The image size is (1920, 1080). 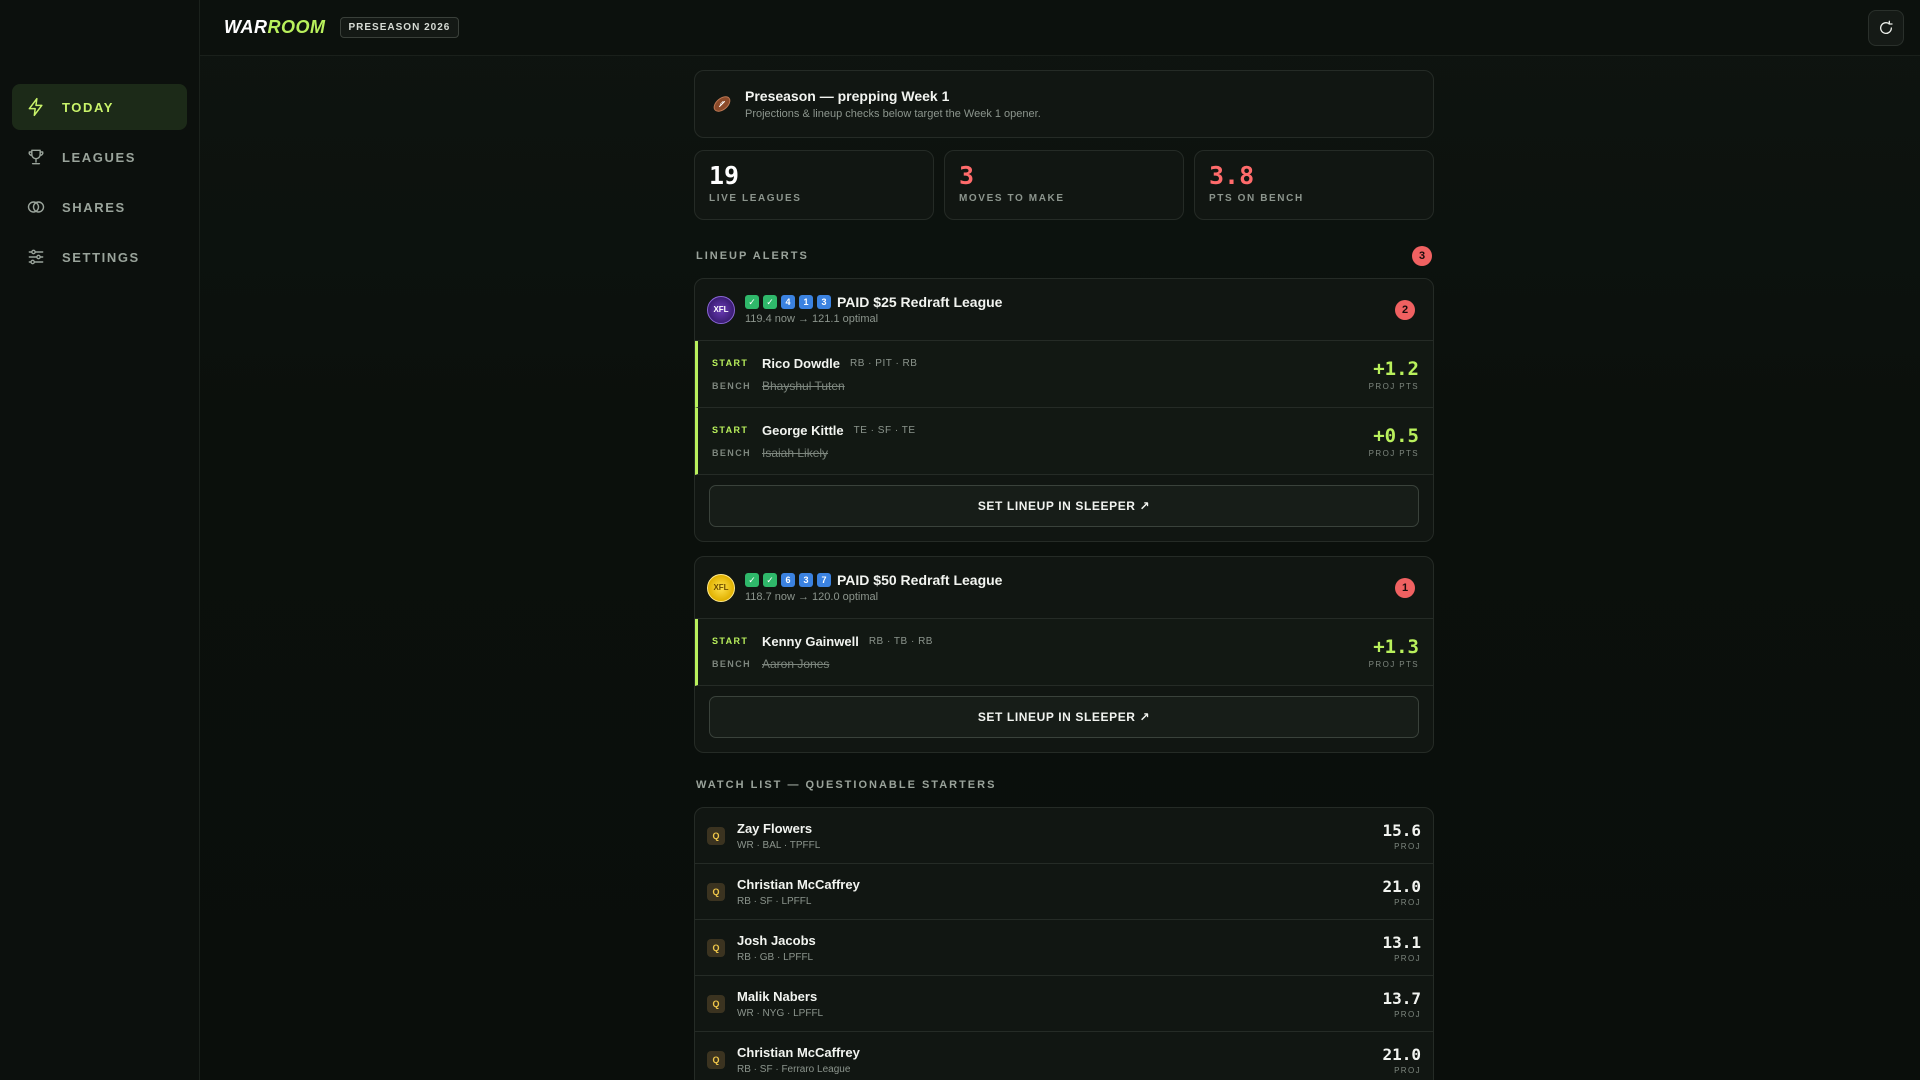 What do you see at coordinates (724, 175) in the screenshot?
I see `stat-value: 19` at bounding box center [724, 175].